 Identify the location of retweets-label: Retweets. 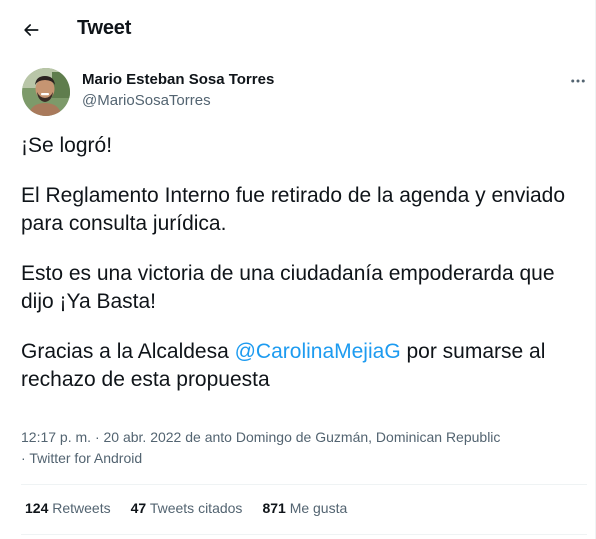
(81, 508).